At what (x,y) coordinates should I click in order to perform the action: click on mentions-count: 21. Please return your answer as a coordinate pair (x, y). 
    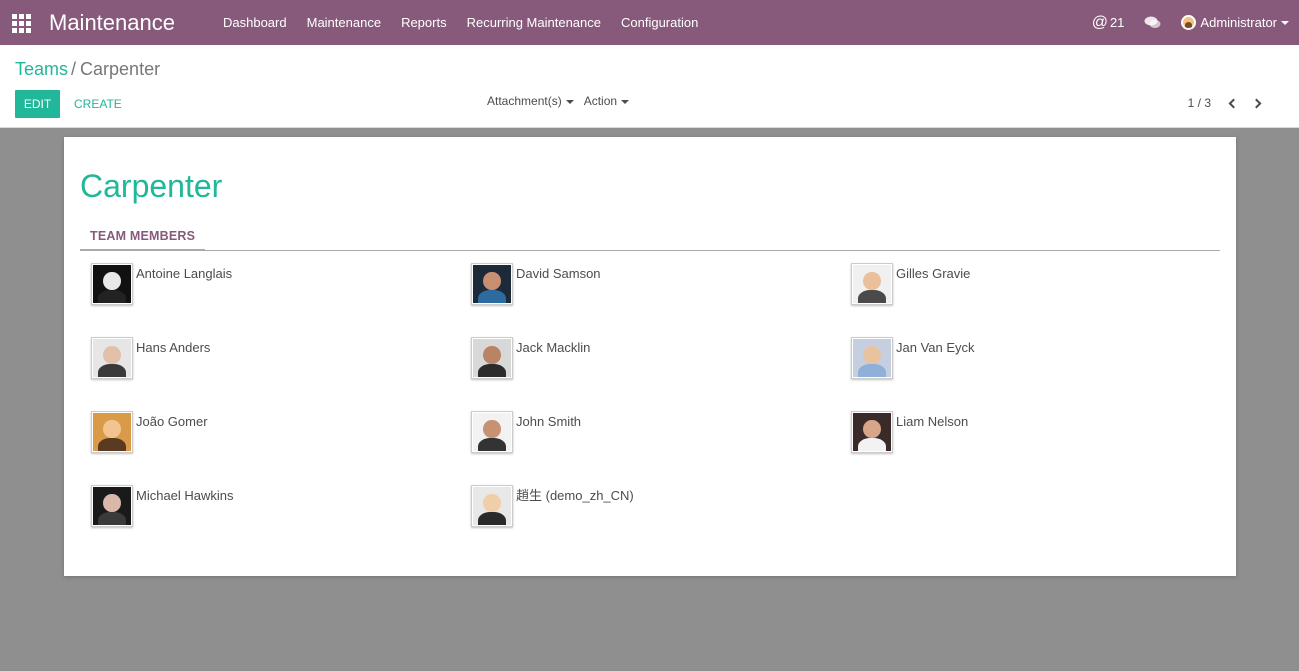
    Looking at the image, I should click on (1117, 22).